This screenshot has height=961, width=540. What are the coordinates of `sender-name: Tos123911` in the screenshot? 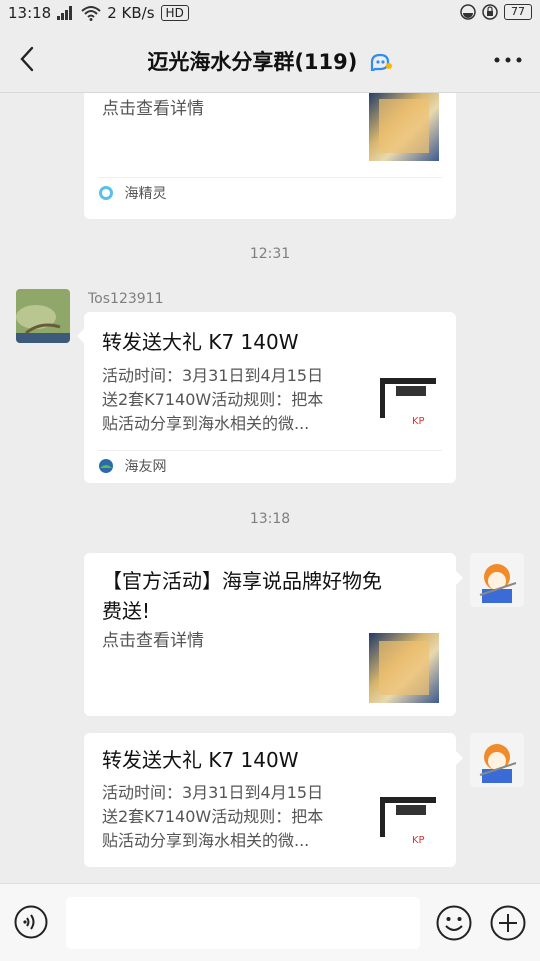 It's located at (126, 299).